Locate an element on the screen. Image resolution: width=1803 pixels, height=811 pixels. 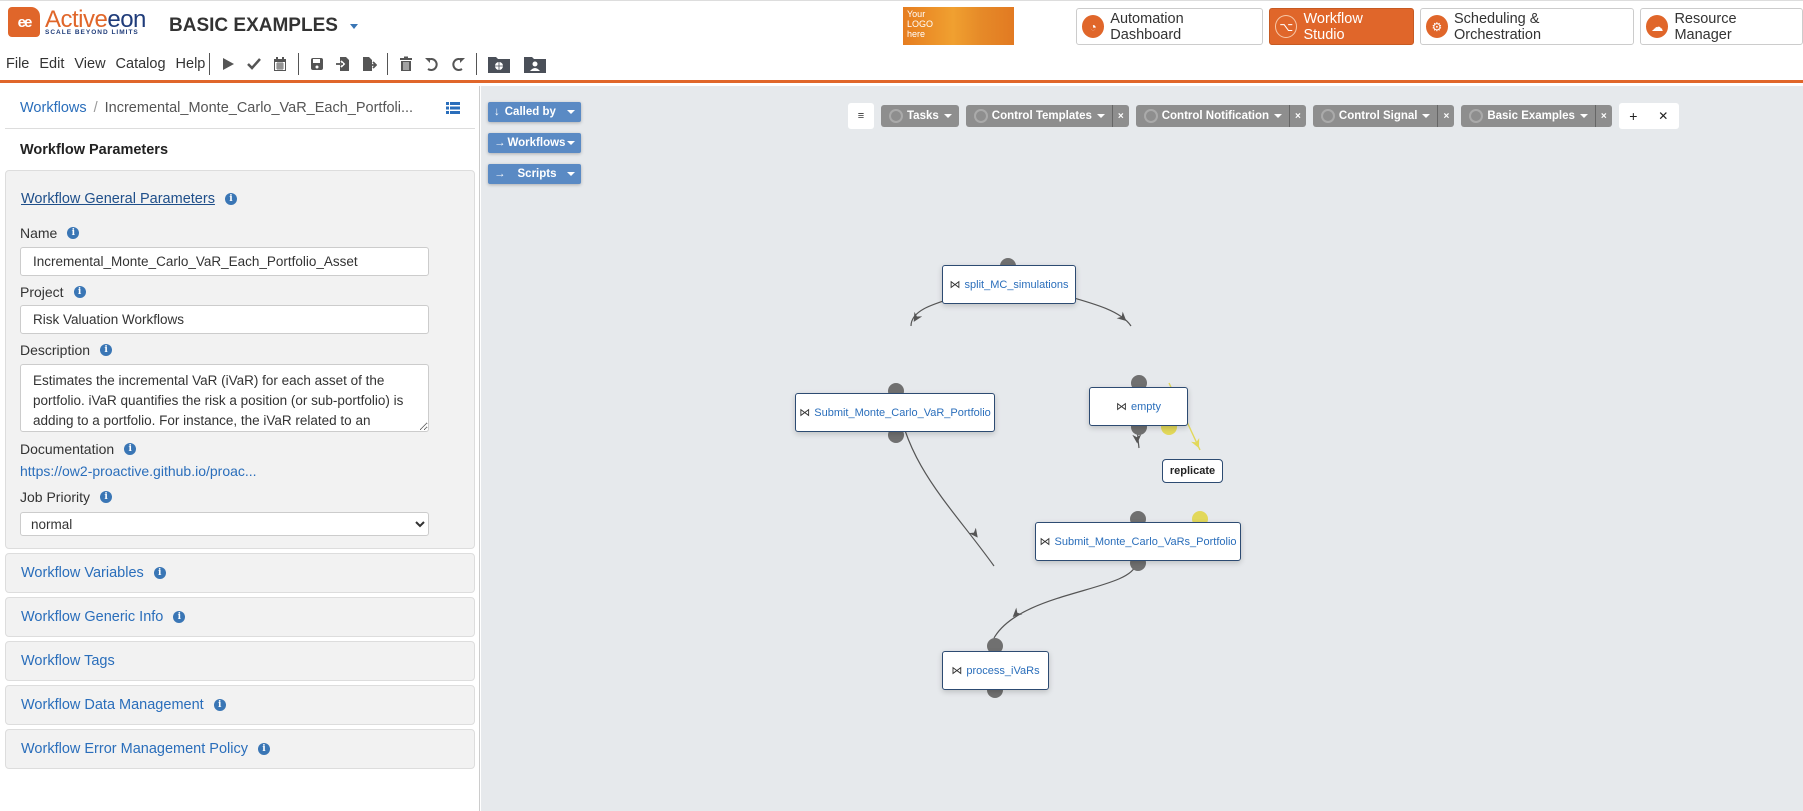
task-process-ivars: ⋈ process_iVaRs is located at coordinates (995, 670).